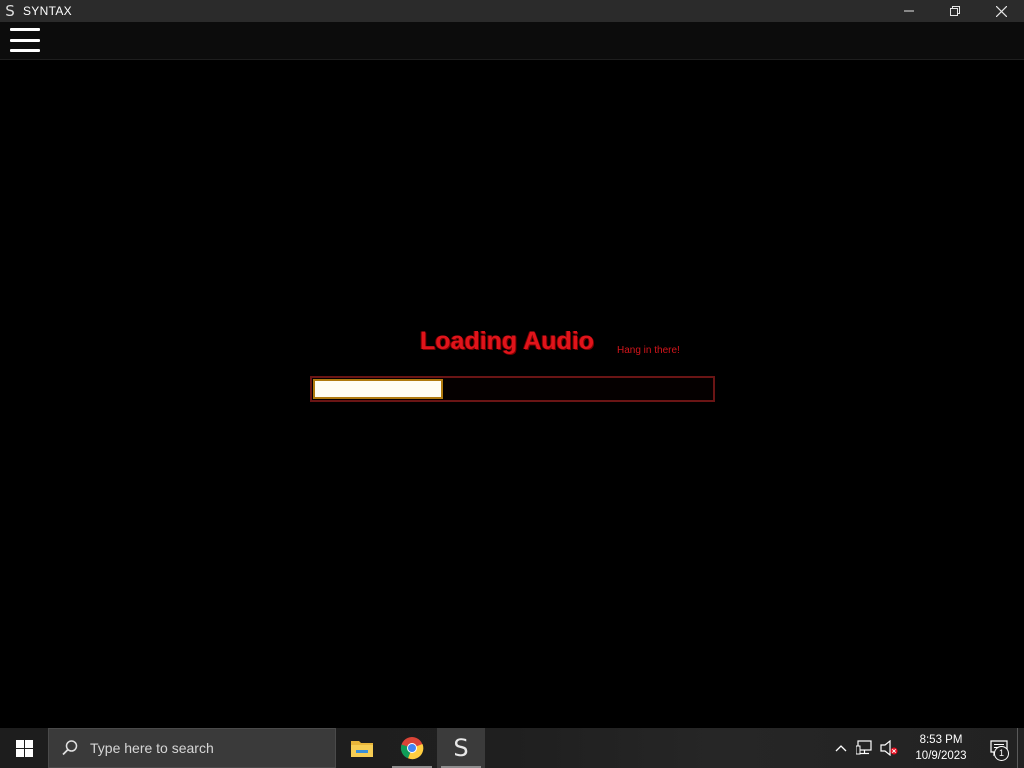  I want to click on show-desktop-button, so click(1020, 748).